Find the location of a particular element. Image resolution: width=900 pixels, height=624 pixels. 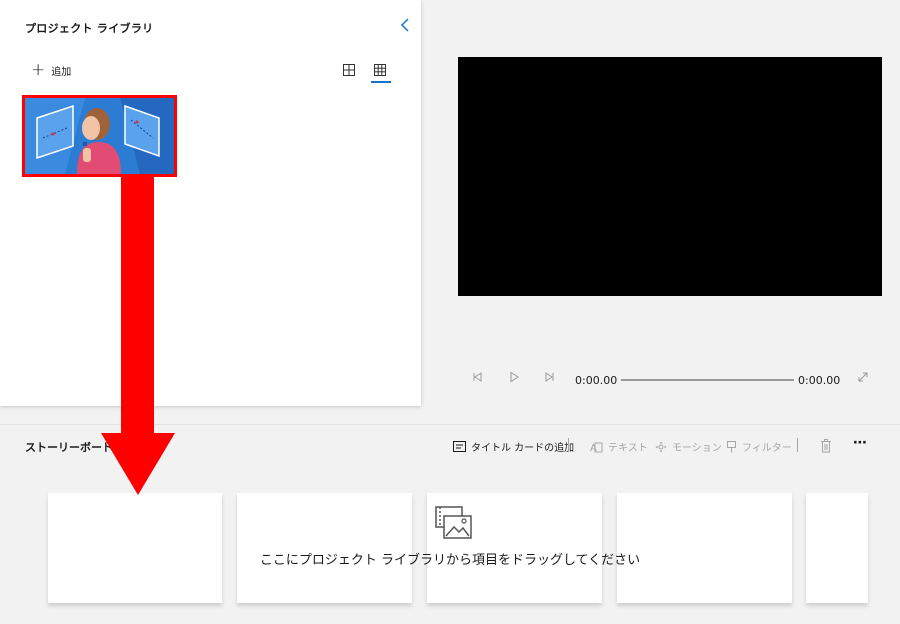

drop-hint-text: ここにプロジェクト ライブラリから項目をドラッグしてください is located at coordinates (450, 560).